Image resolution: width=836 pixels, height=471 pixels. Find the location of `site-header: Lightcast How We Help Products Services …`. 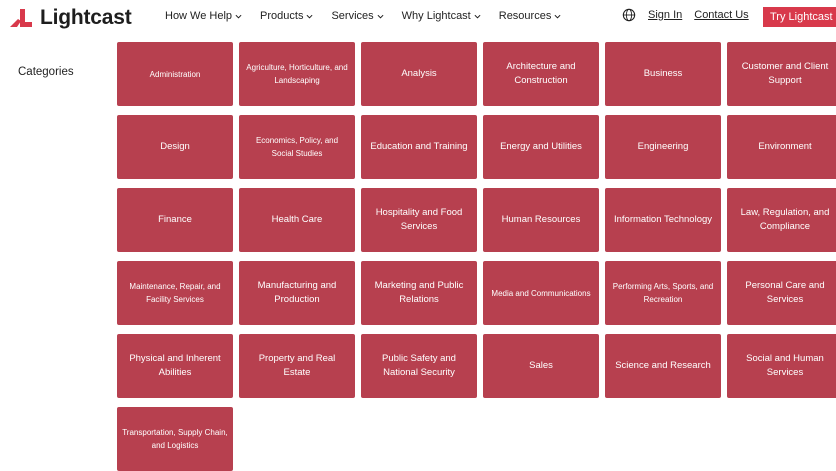

site-header: Lightcast How We Help Products Services … is located at coordinates (418, 18).